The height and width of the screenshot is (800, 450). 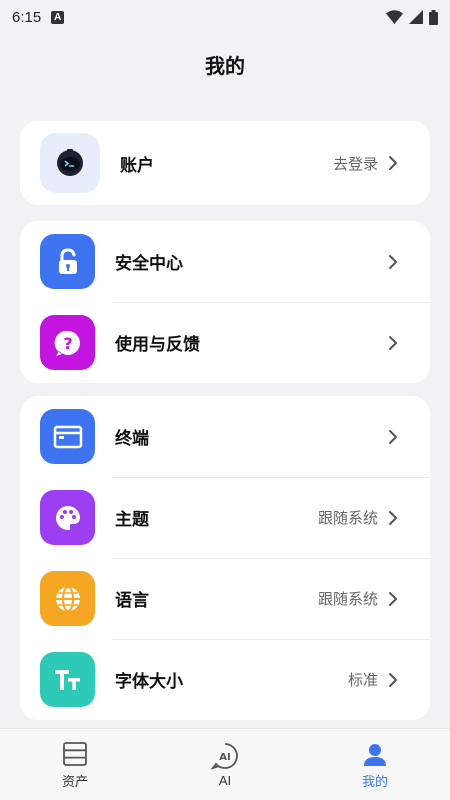 What do you see at coordinates (362, 680) in the screenshot?
I see `menu-item-value: 标准` at bounding box center [362, 680].